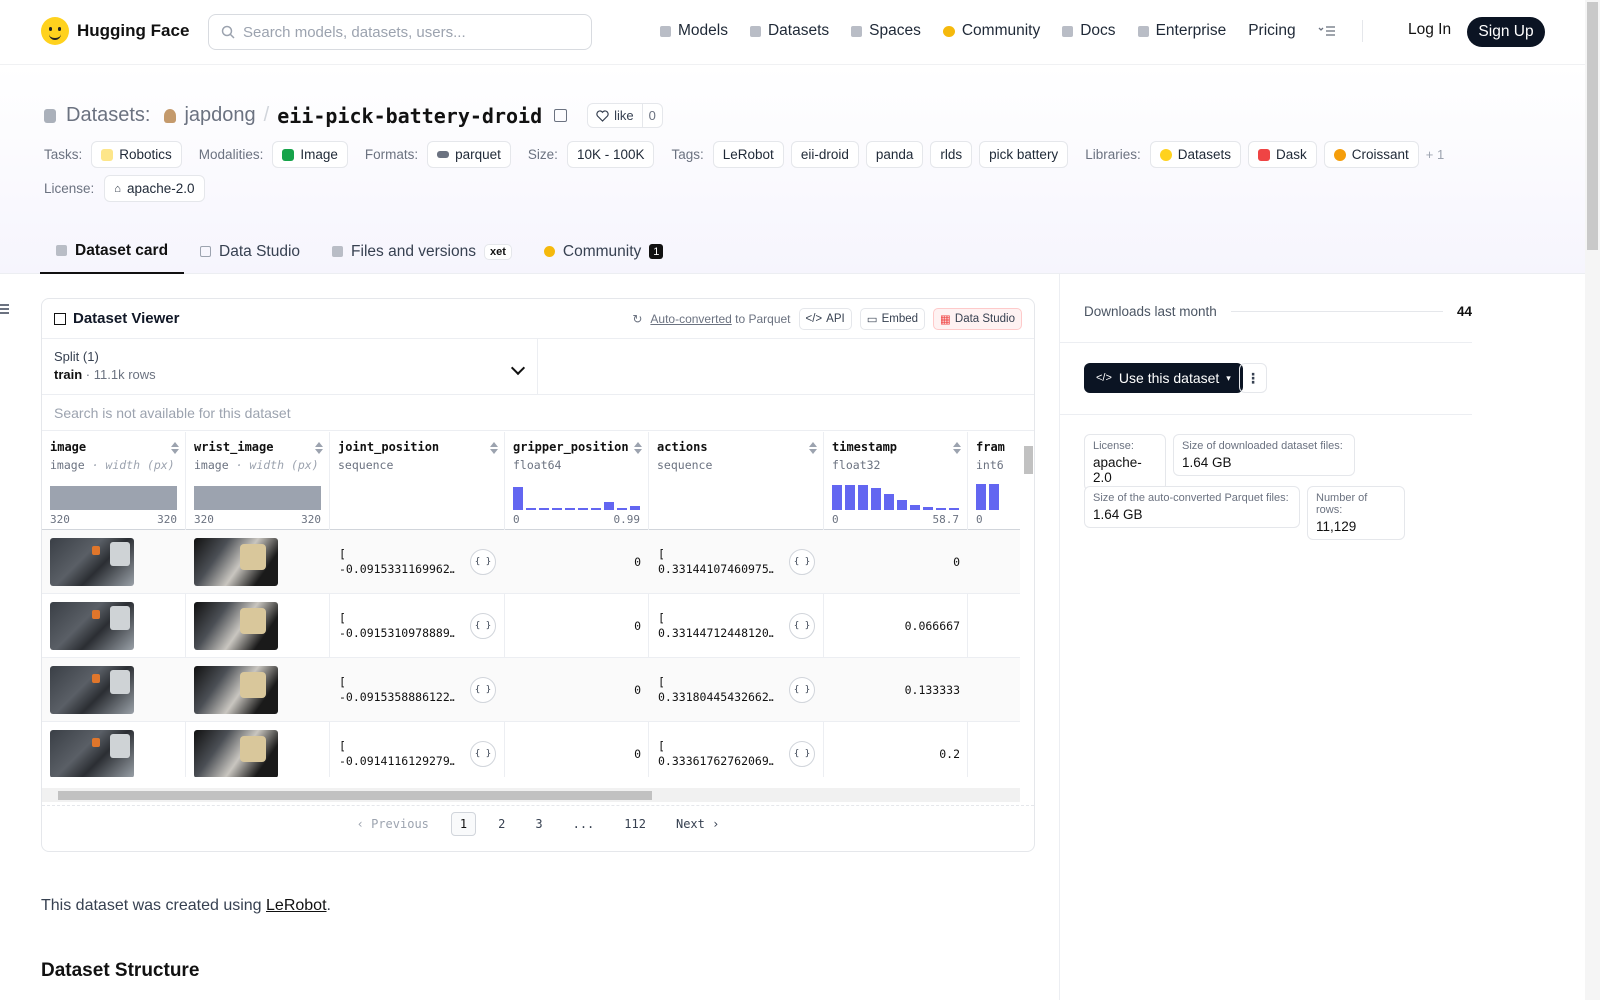 This screenshot has width=1600, height=1000. Describe the element at coordinates (1282, 154) in the screenshot. I see `tag-lib-dask: Dask` at that location.